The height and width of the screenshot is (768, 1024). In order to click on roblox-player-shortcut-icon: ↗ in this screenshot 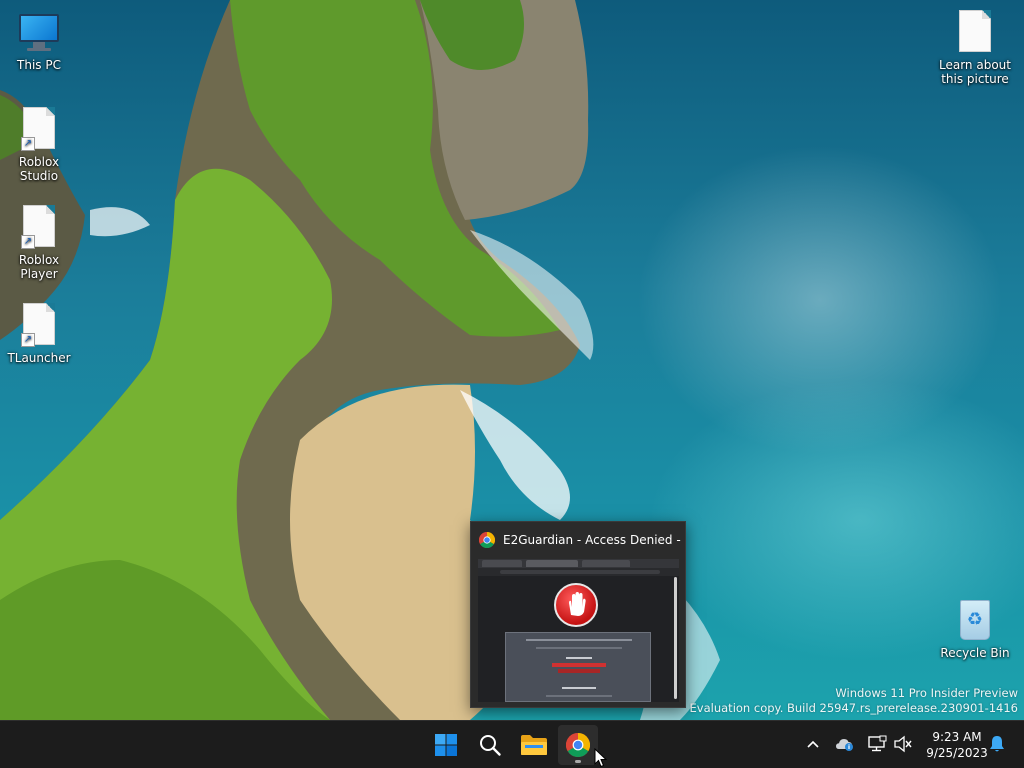, I will do `click(39, 228)`.